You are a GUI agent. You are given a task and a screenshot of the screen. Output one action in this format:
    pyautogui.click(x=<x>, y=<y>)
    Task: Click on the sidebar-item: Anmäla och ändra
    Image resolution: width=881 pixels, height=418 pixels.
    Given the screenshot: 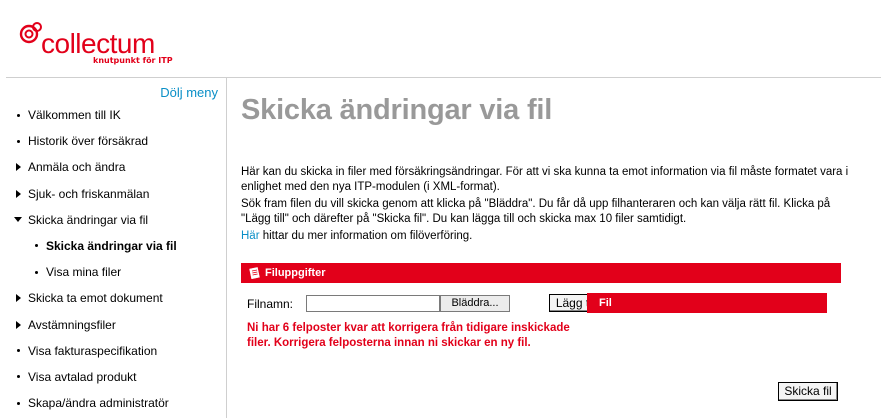 What is the action you would take?
    pyautogui.click(x=116, y=171)
    